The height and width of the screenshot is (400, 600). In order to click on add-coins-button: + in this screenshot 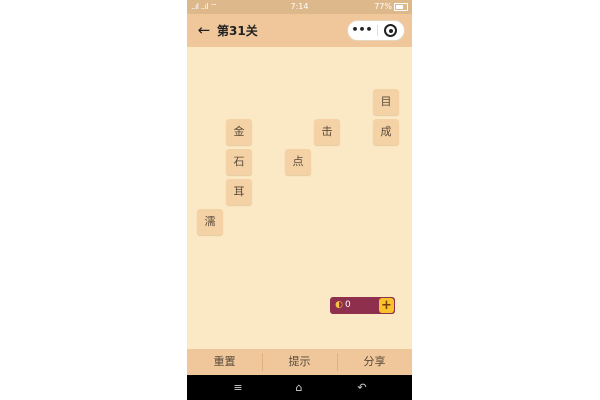, I will do `click(386, 305)`.